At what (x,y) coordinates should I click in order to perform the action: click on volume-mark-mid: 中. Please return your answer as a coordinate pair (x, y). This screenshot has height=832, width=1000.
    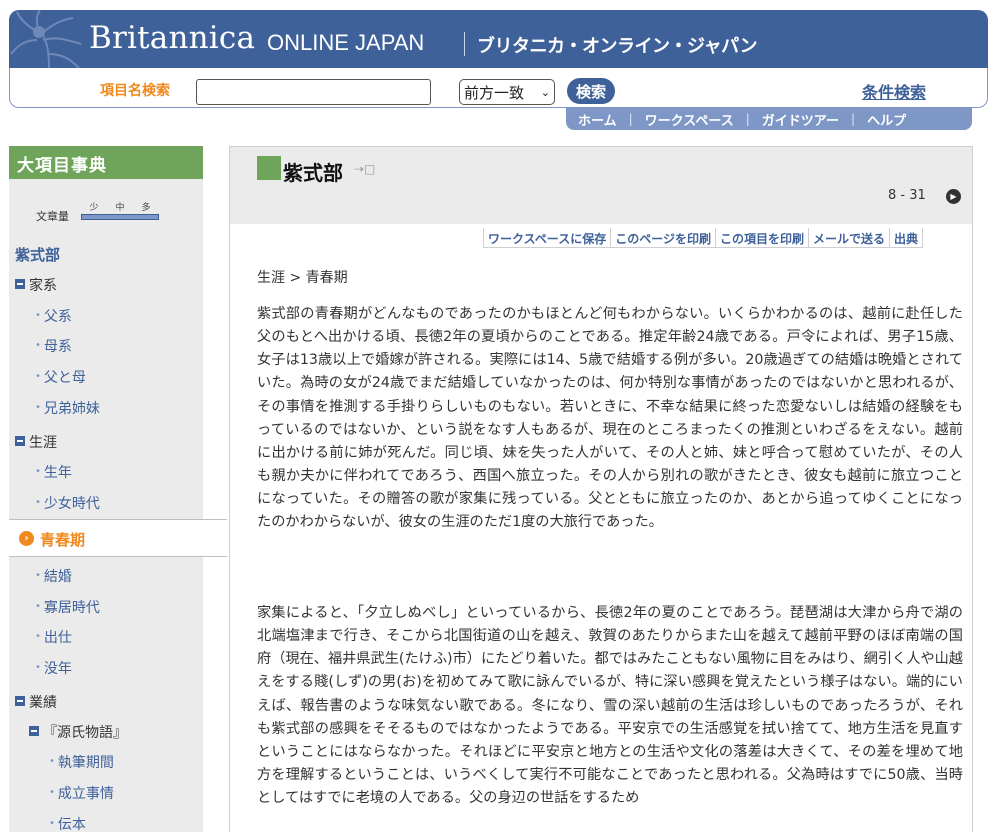
    Looking at the image, I should click on (120, 208).